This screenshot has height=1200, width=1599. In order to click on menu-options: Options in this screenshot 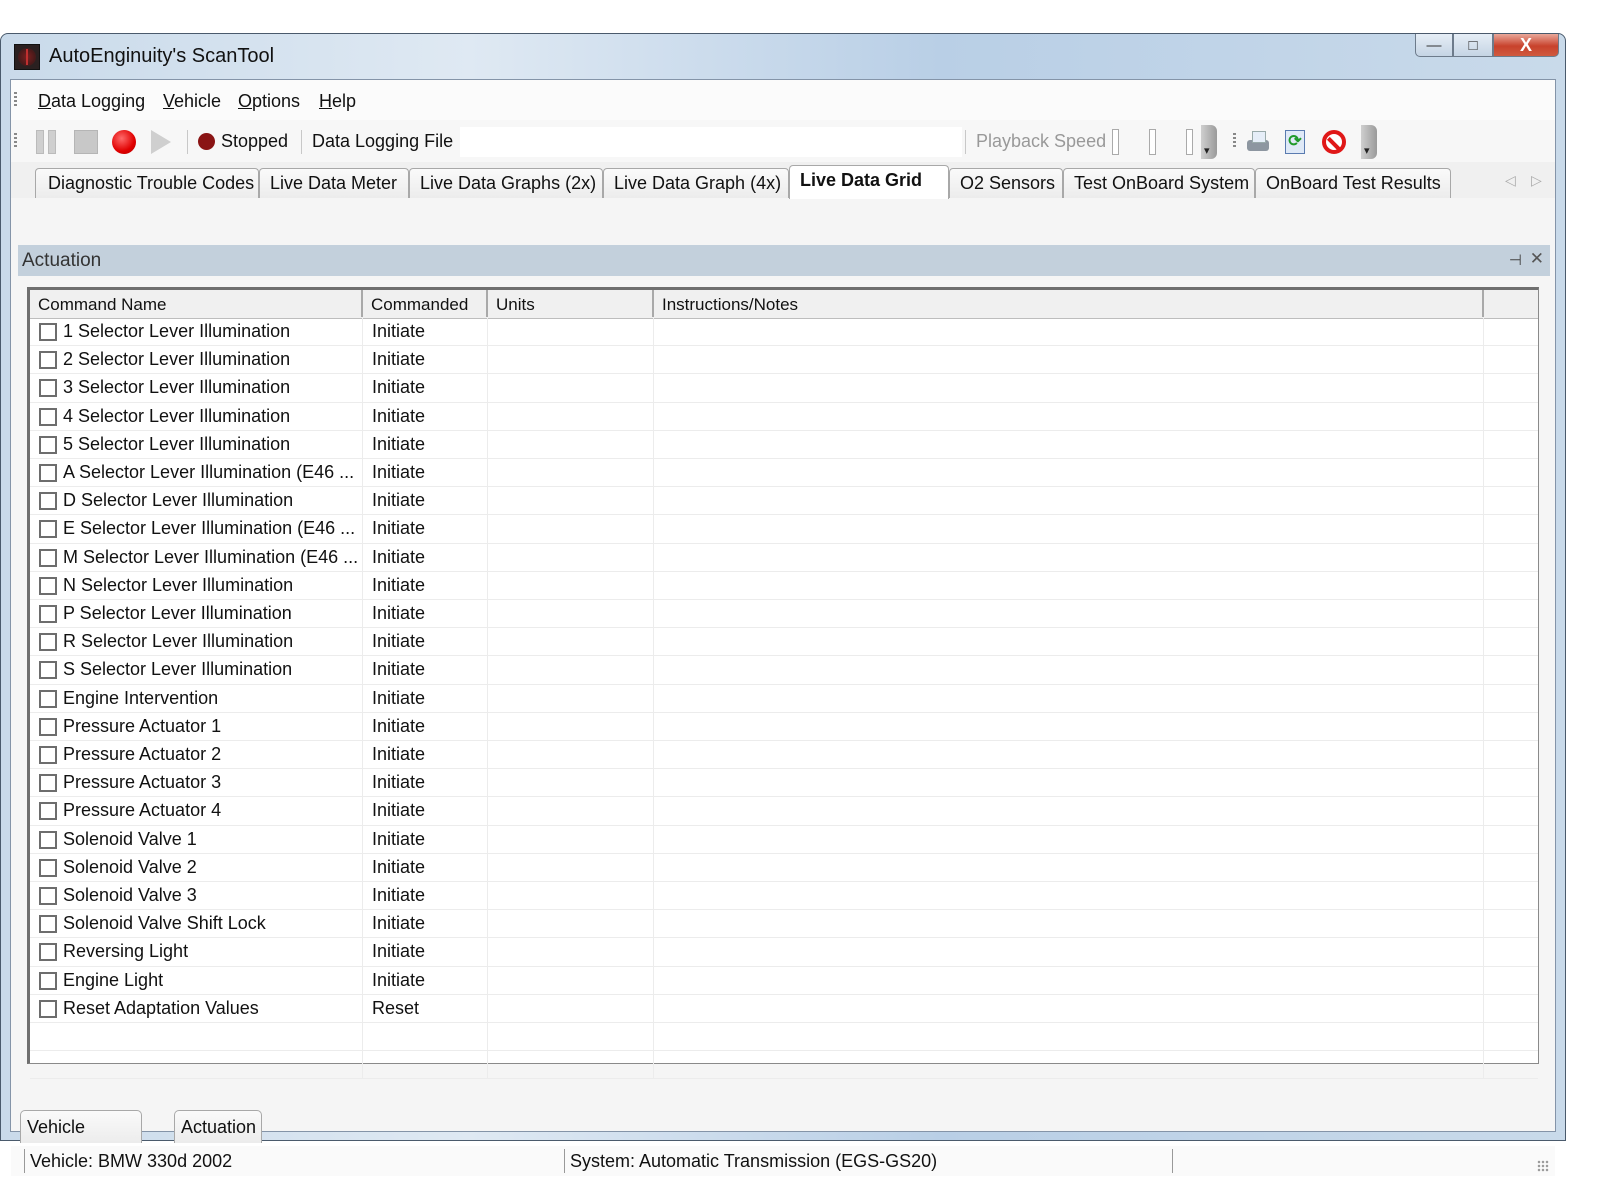, I will do `click(269, 101)`.